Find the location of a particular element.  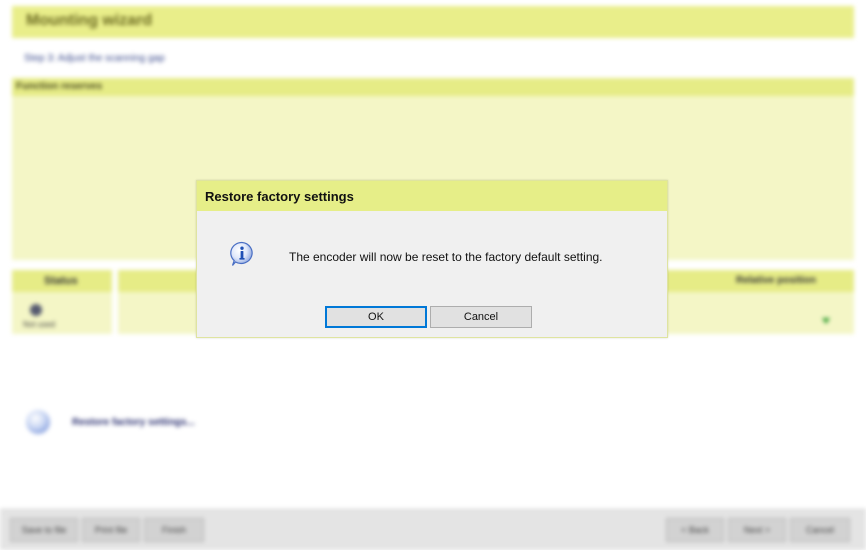

save-to-file-button: Save to file is located at coordinates (44, 530).